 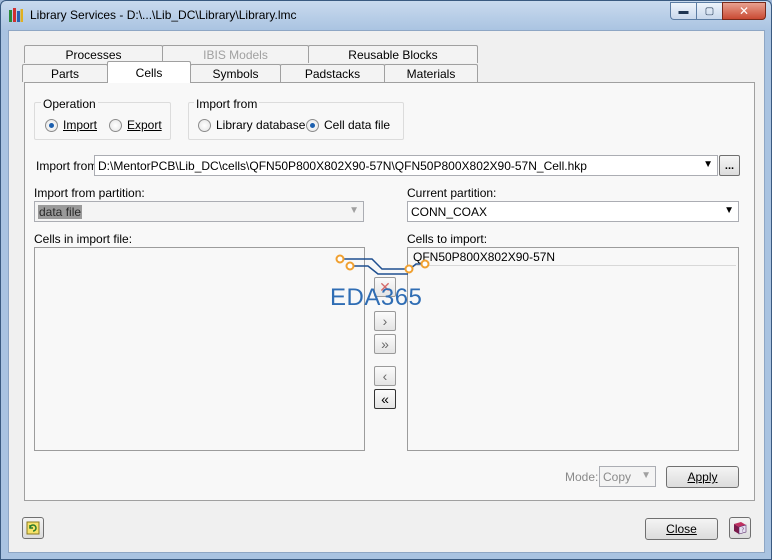 I want to click on radio-import-dot, so click(x=51, y=125).